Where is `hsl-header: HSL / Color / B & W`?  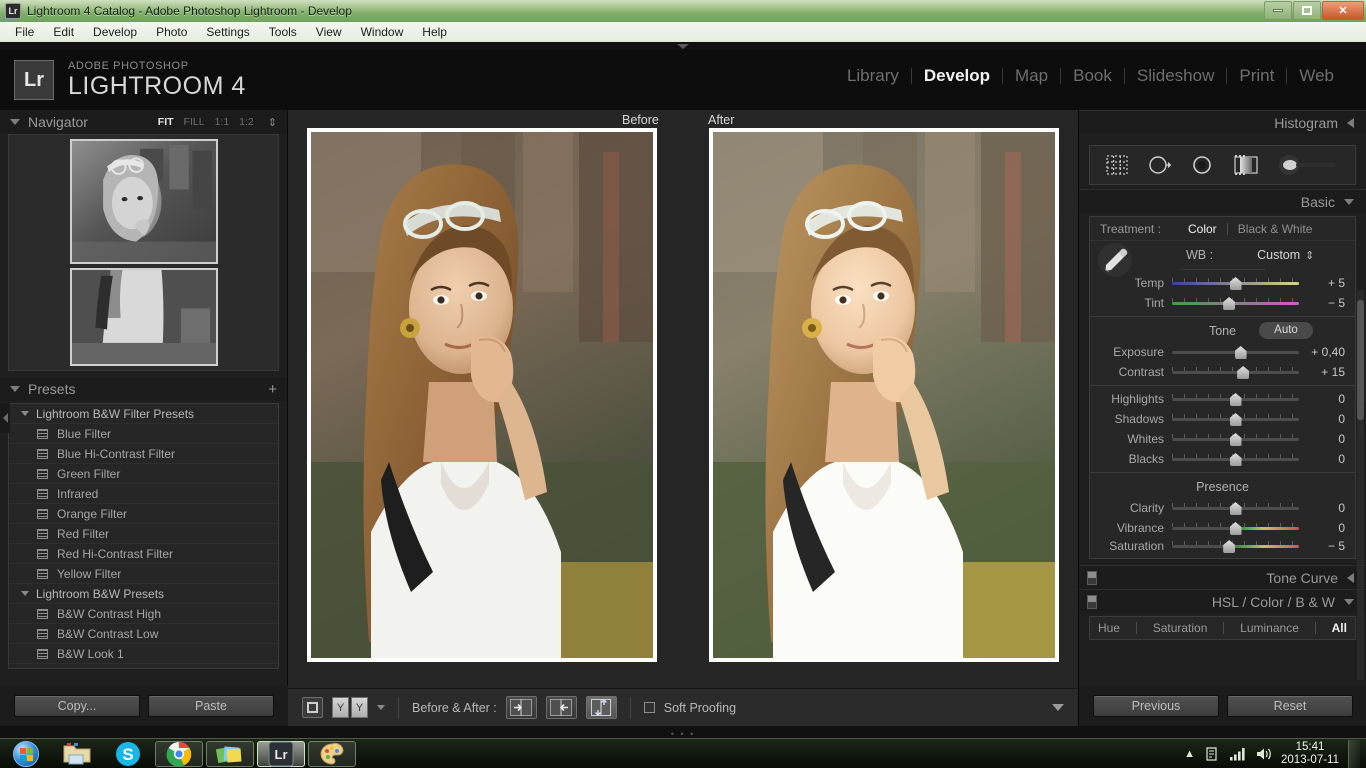 hsl-header: HSL / Color / B & W is located at coordinates (1222, 601).